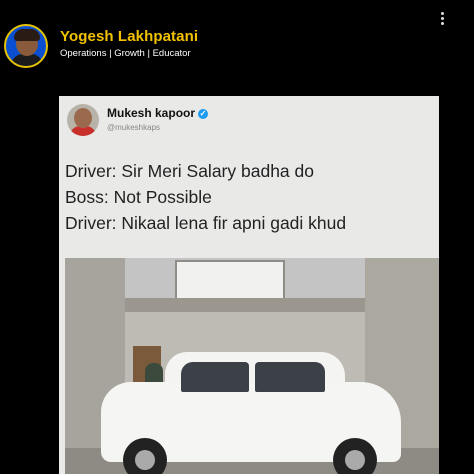  Describe the element at coordinates (206, 223) in the screenshot. I see `tweet-line: Driver: Nikaal lena fir apni gadi khud` at that location.